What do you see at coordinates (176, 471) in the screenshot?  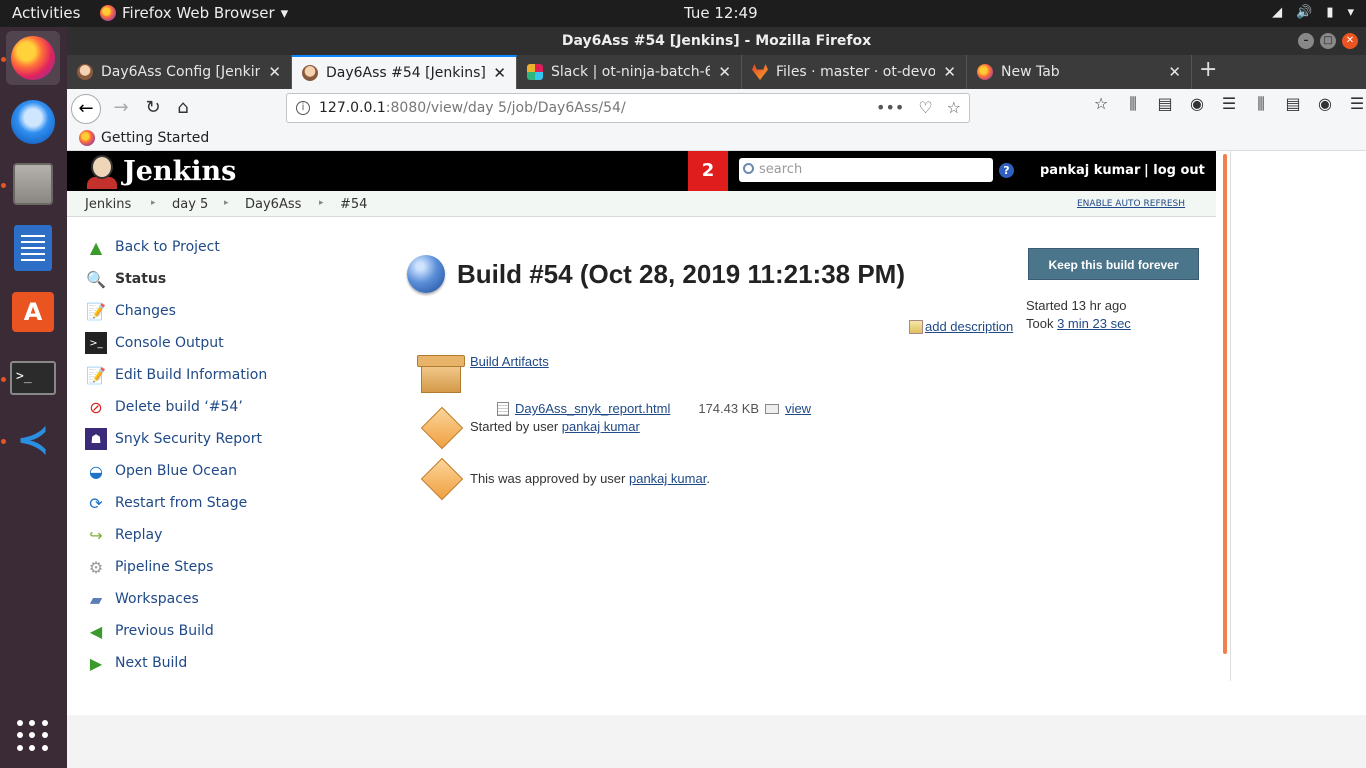 I see `task-label: Open Blue Ocean` at bounding box center [176, 471].